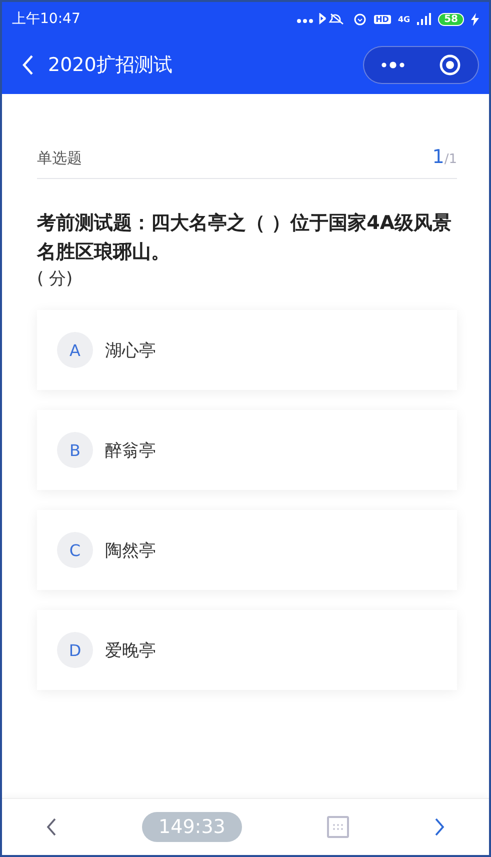 The height and width of the screenshot is (857, 491). I want to click on charging-icon, so click(475, 19).